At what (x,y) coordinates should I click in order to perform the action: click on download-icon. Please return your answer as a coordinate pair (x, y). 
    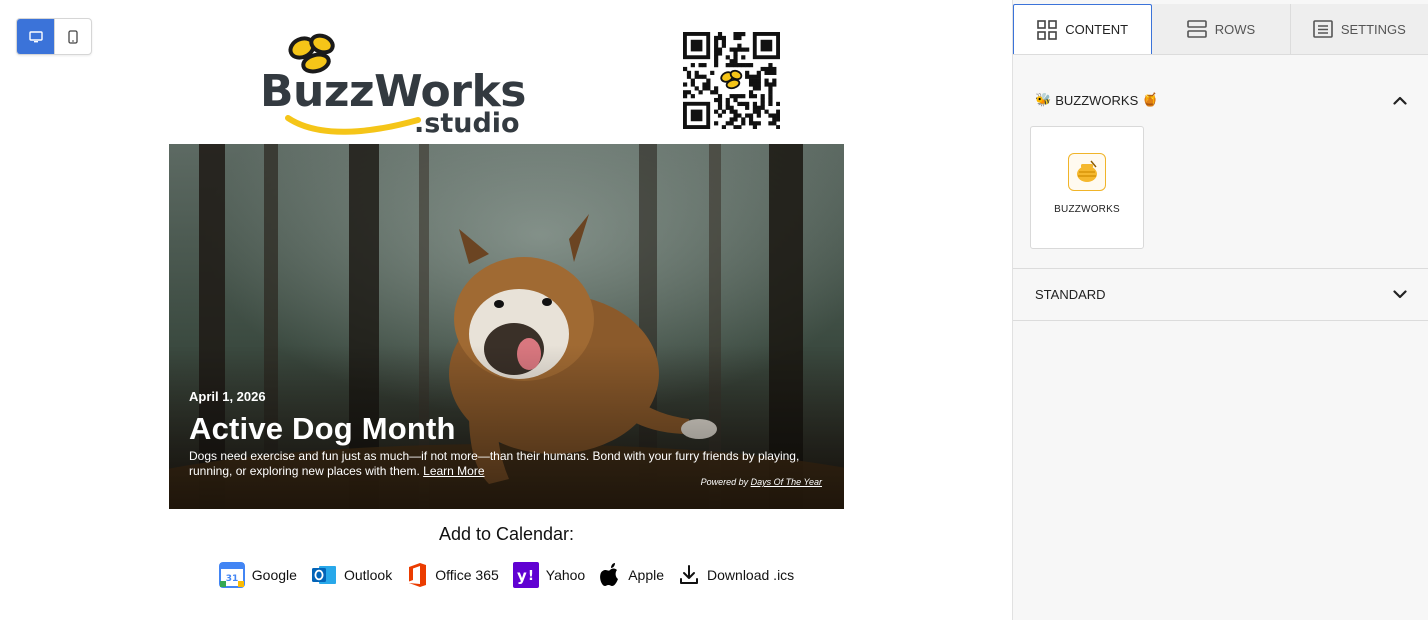
    Looking at the image, I should click on (689, 574).